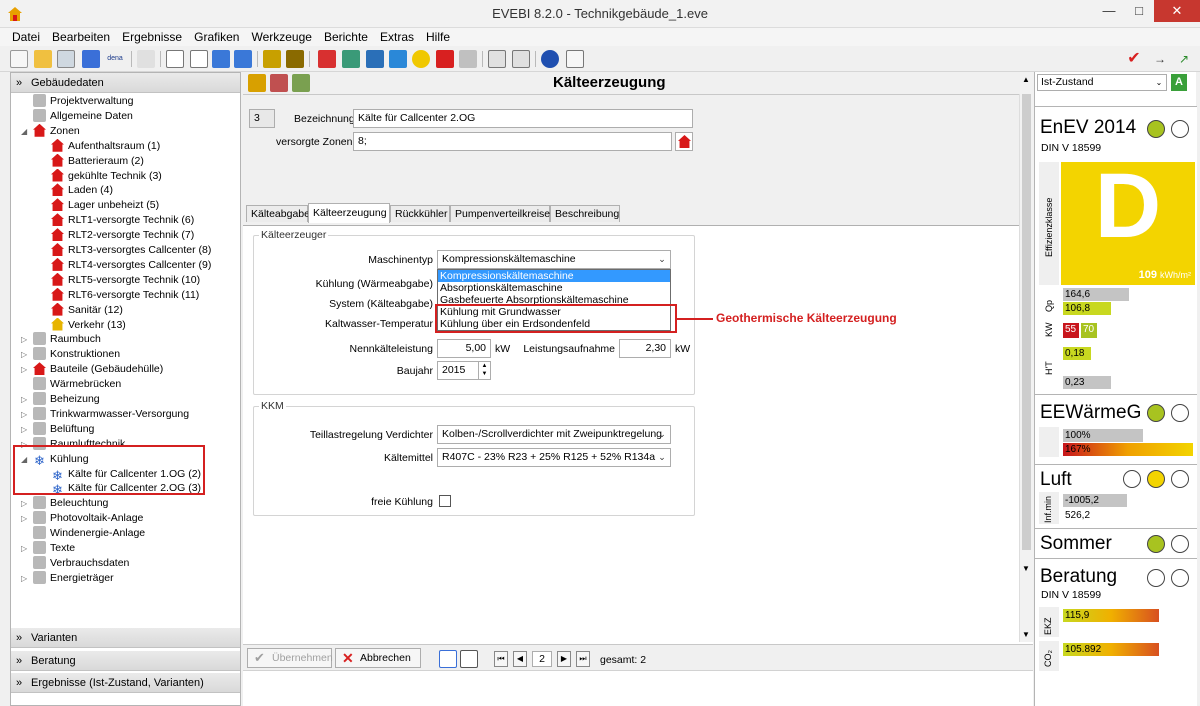 This screenshot has height=706, width=1200. Describe the element at coordinates (199, 59) in the screenshot. I see `list-icon` at that location.